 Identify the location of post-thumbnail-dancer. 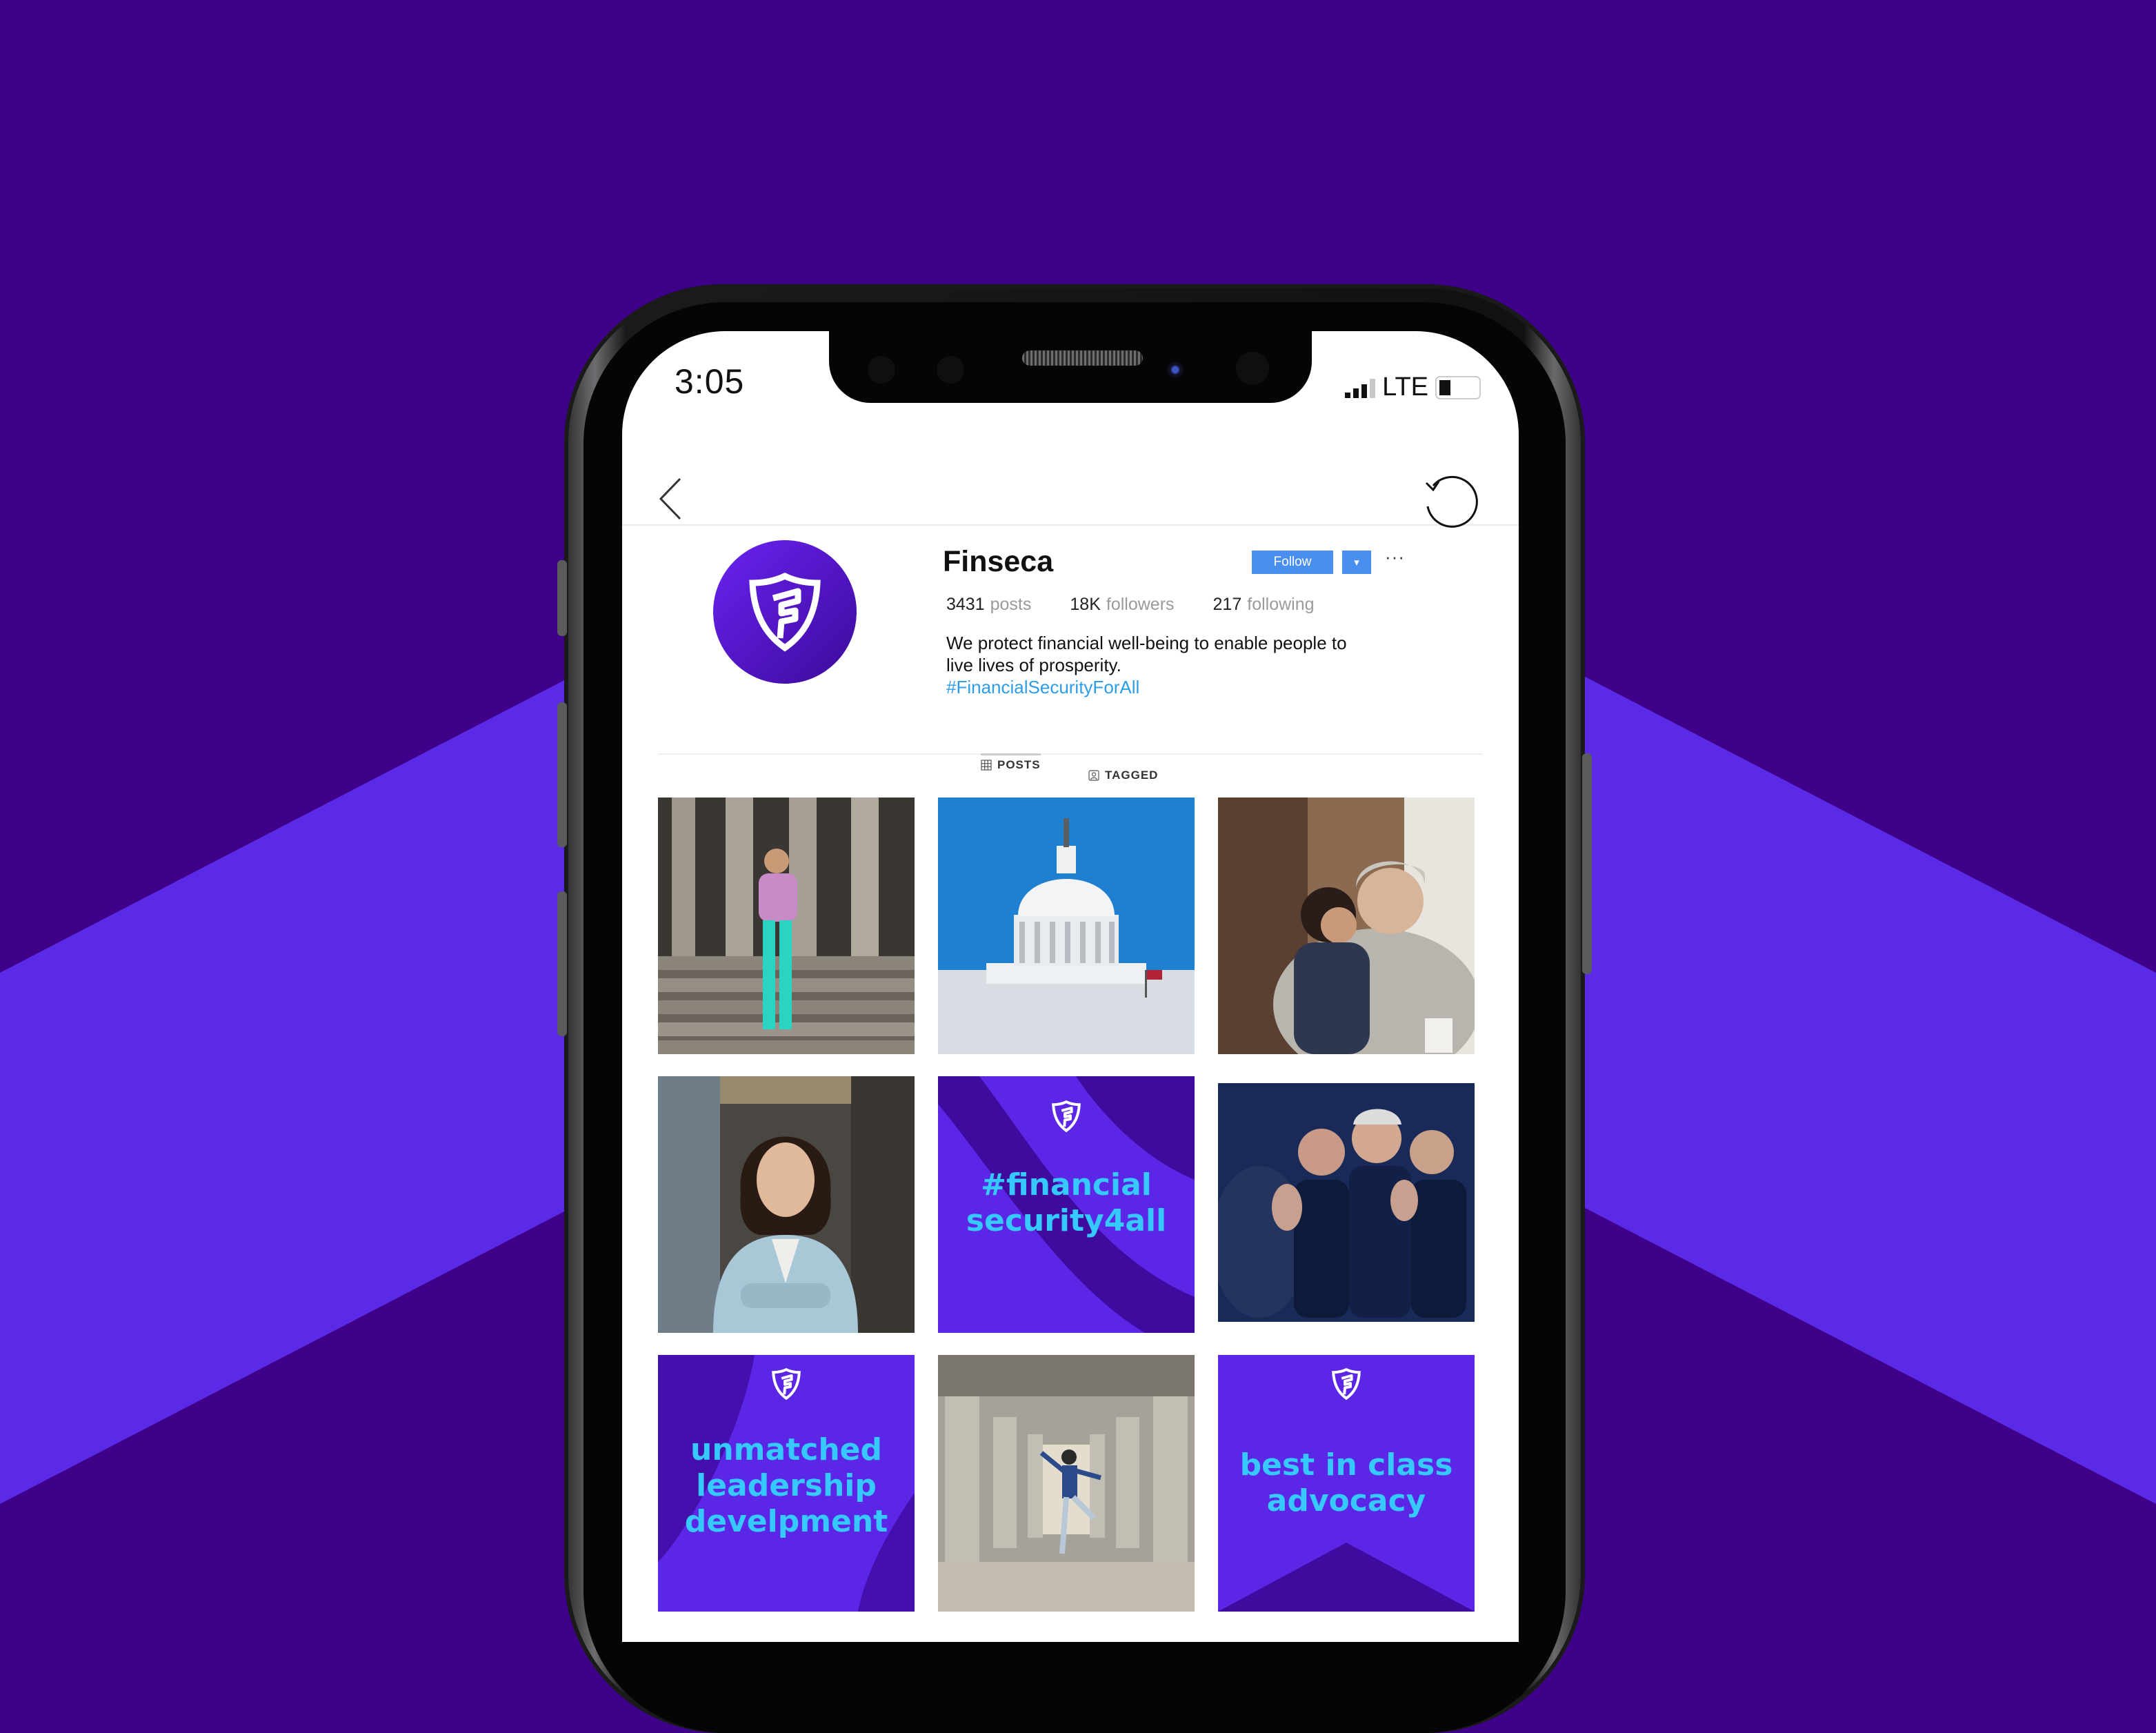
(1066, 1483).